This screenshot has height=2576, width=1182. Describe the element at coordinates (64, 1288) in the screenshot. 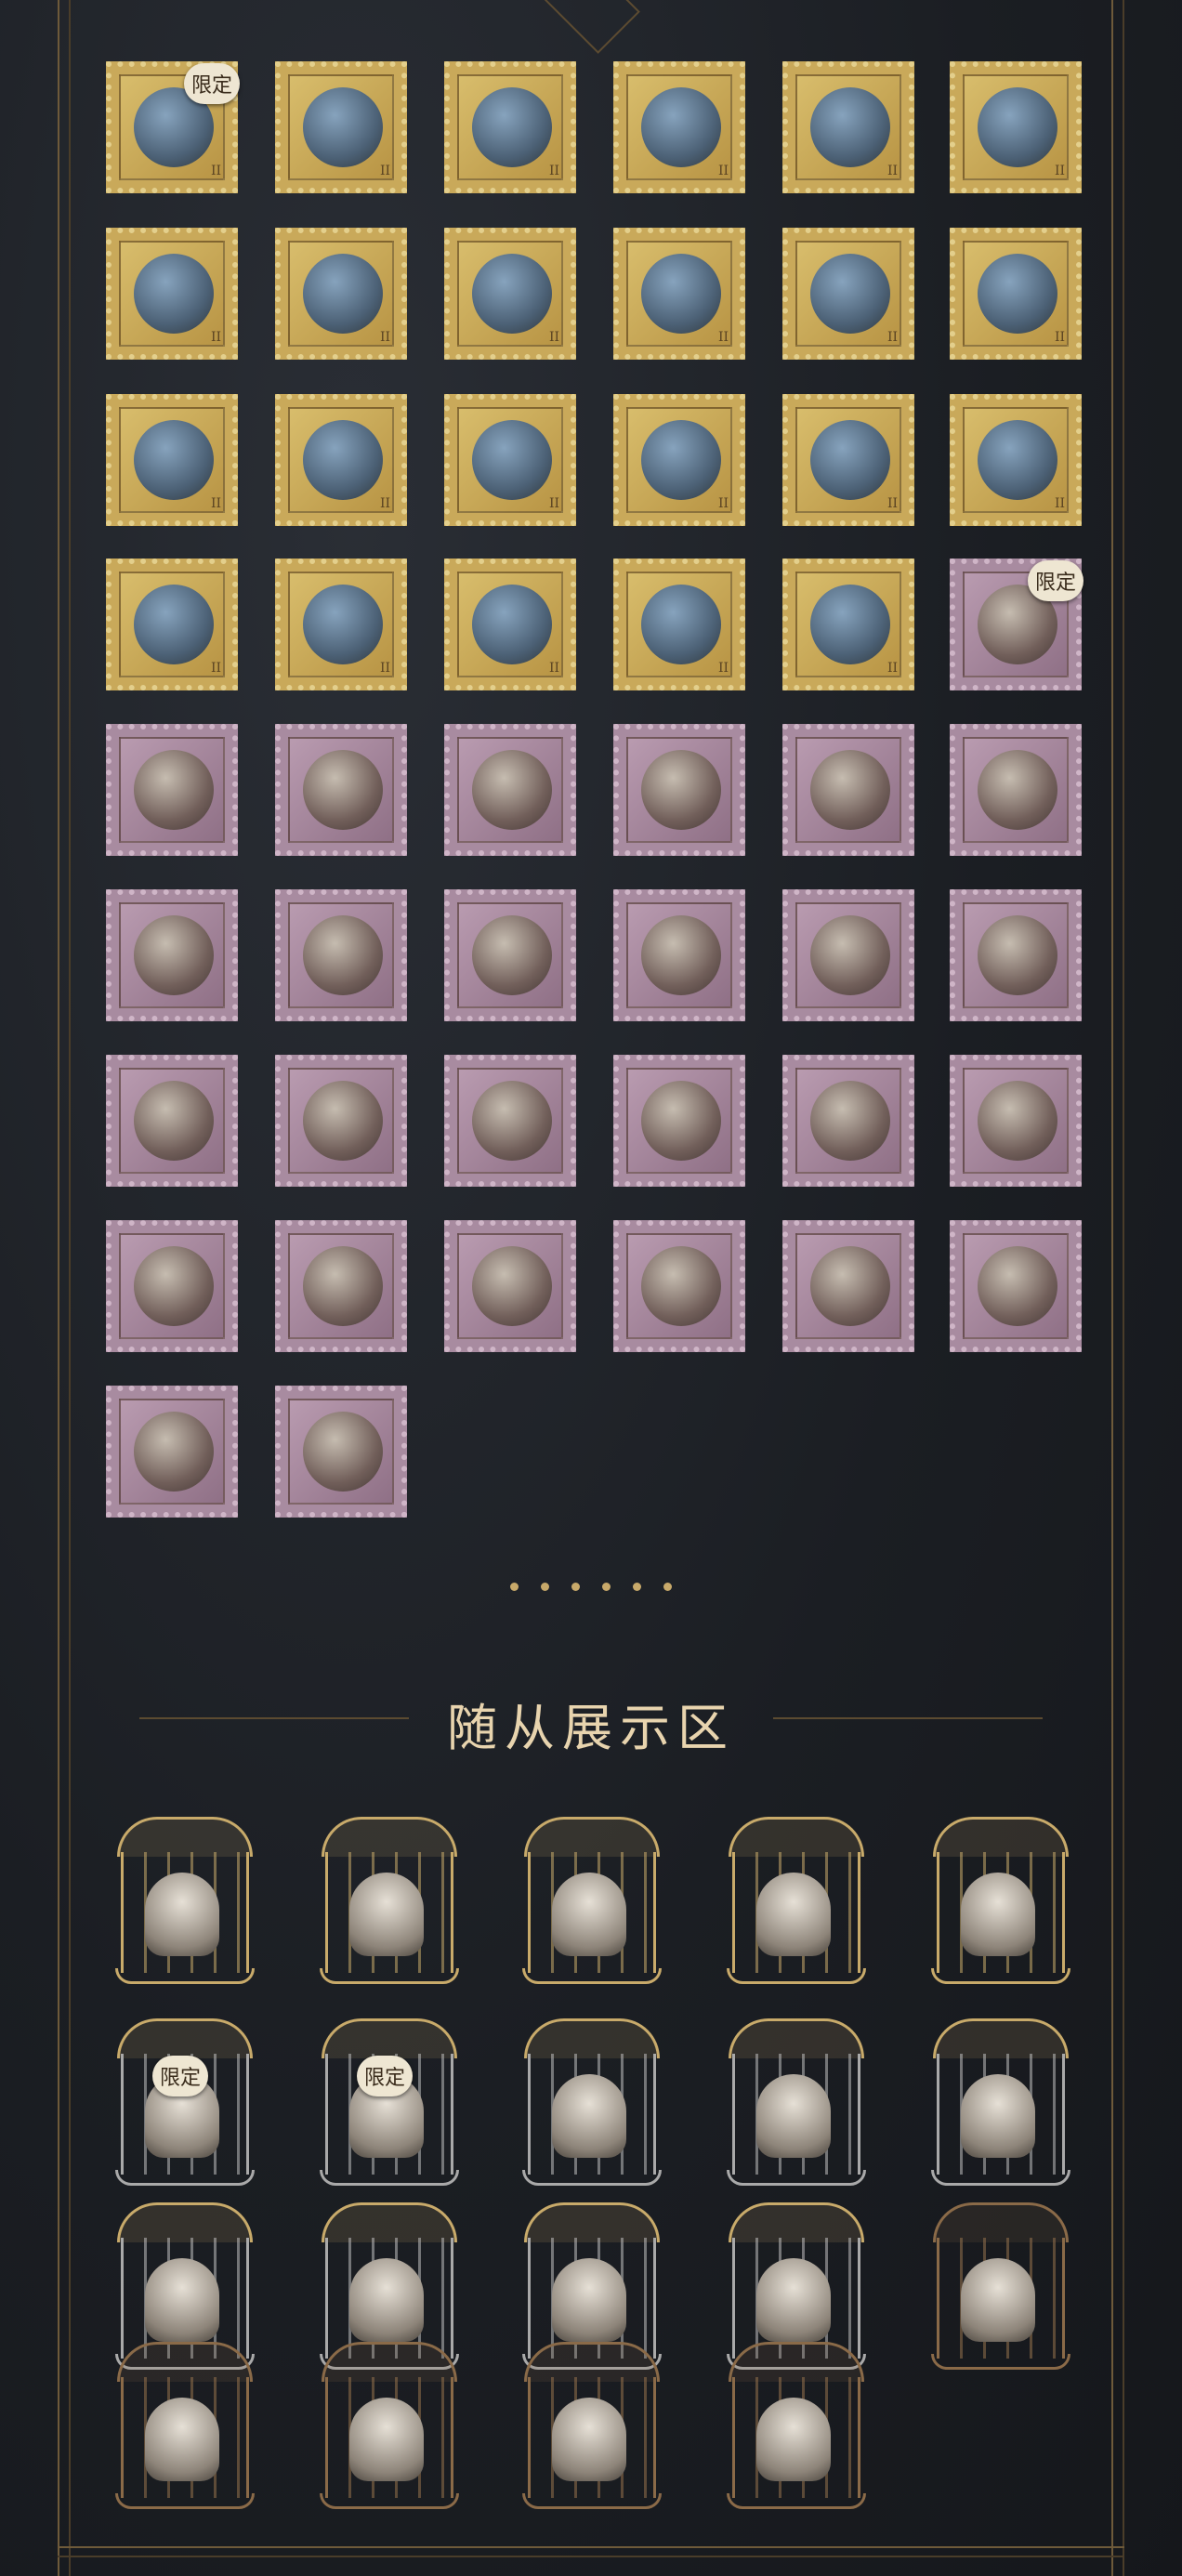

I see `frame-left-border` at that location.